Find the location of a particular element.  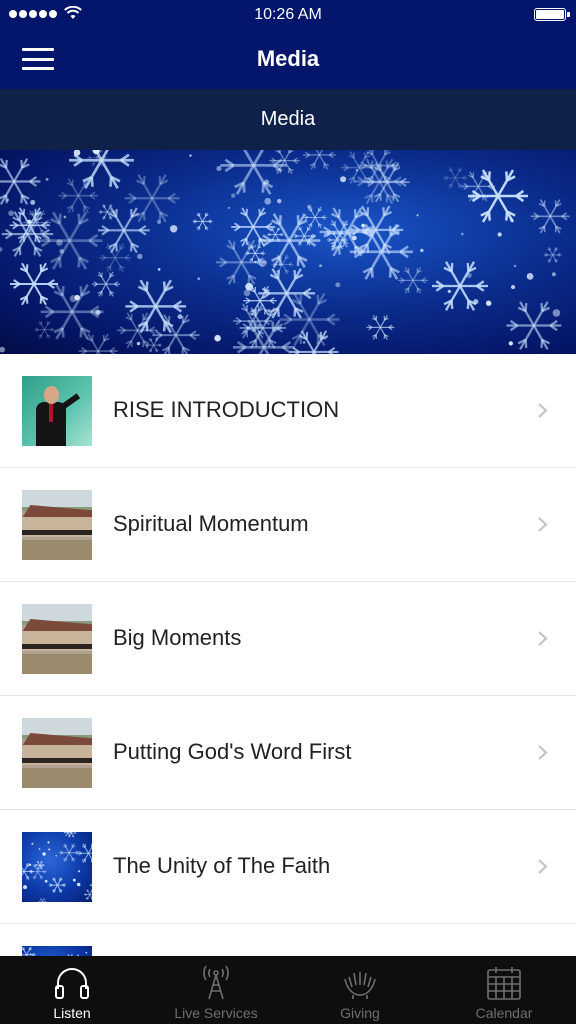

tab-label: Calendar is located at coordinates (504, 1013).